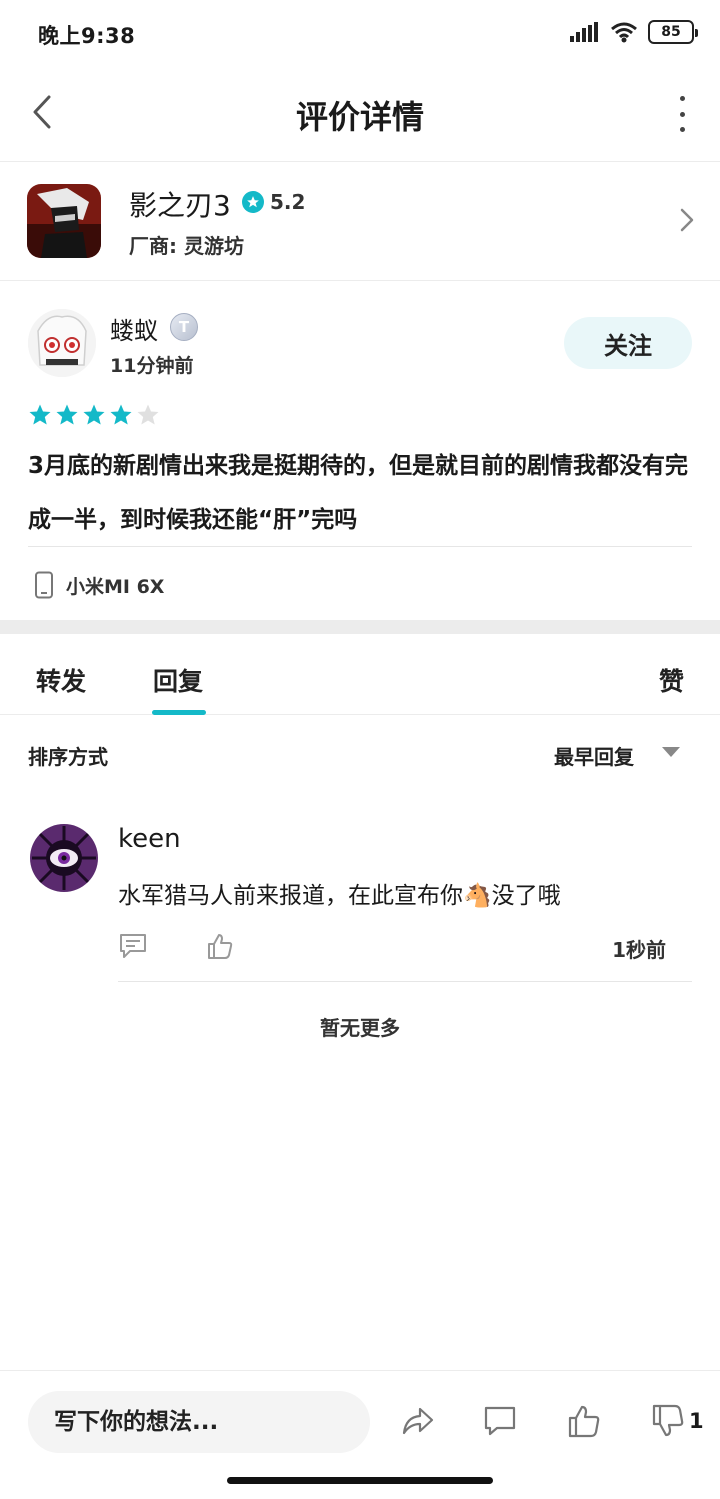 This screenshot has height=1499, width=720. I want to click on user-level-badge: T, so click(184, 327).